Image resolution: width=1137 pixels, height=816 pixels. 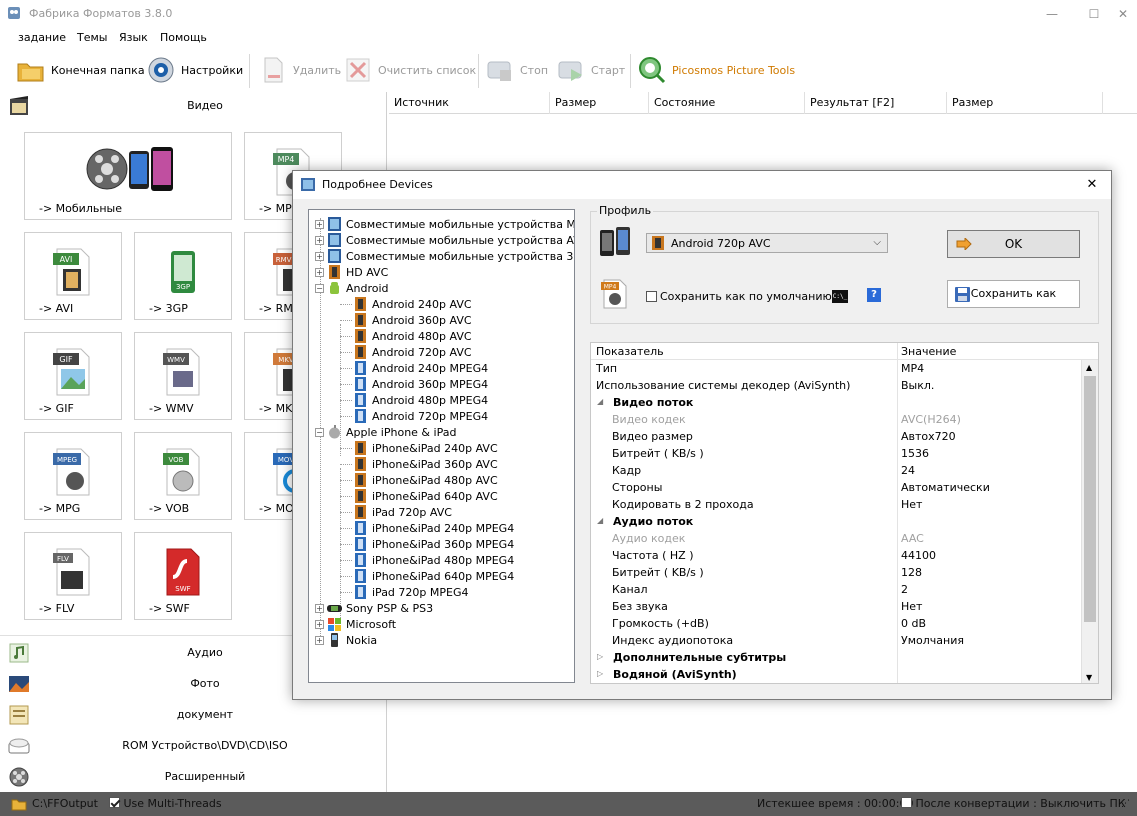 I want to click on scroll-down-icon: ▼, so click(x=1089, y=677).